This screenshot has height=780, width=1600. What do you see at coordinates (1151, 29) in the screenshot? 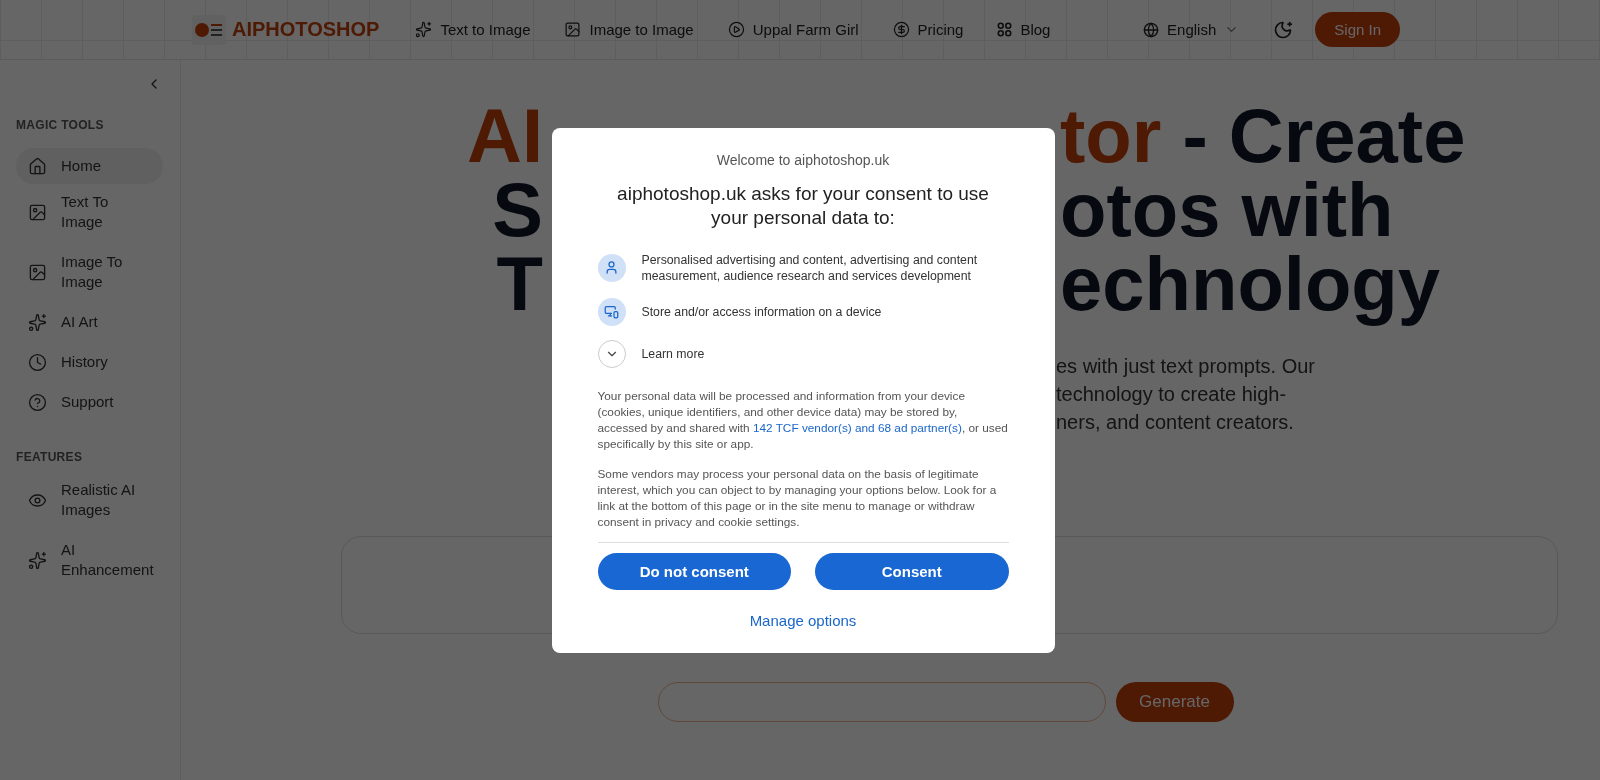
I see `globe-icon` at bounding box center [1151, 29].